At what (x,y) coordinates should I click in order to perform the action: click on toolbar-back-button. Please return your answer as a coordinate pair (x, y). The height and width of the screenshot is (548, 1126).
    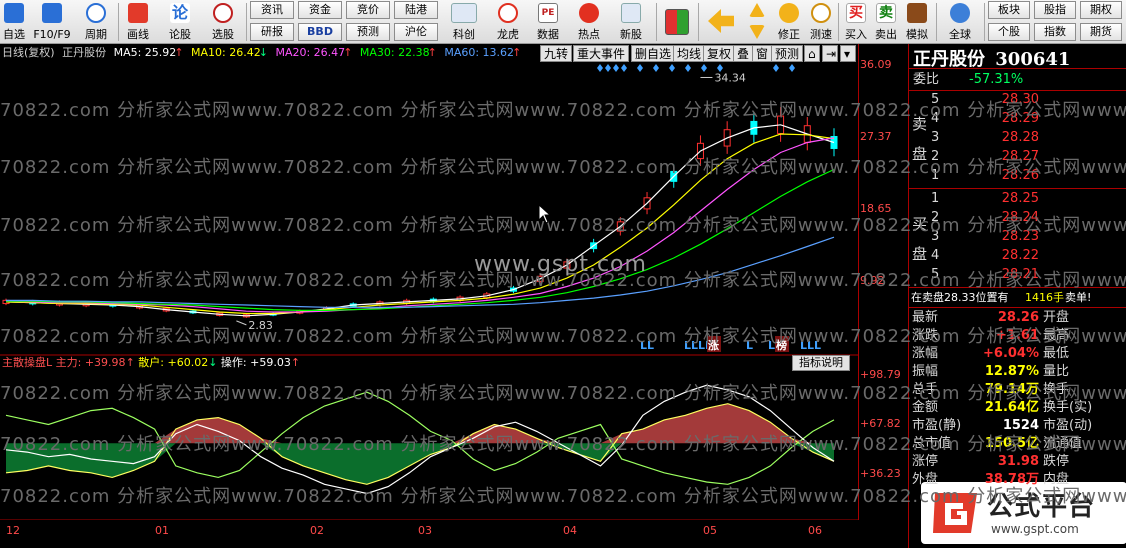
    Looking at the image, I should click on (721, 22).